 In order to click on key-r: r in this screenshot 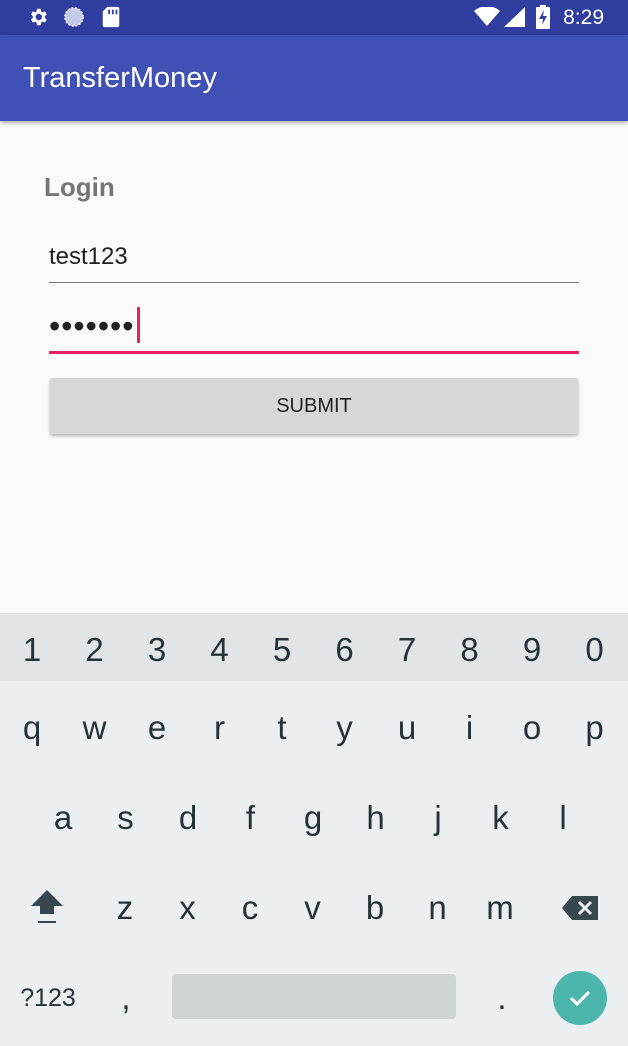, I will do `click(220, 728)`.